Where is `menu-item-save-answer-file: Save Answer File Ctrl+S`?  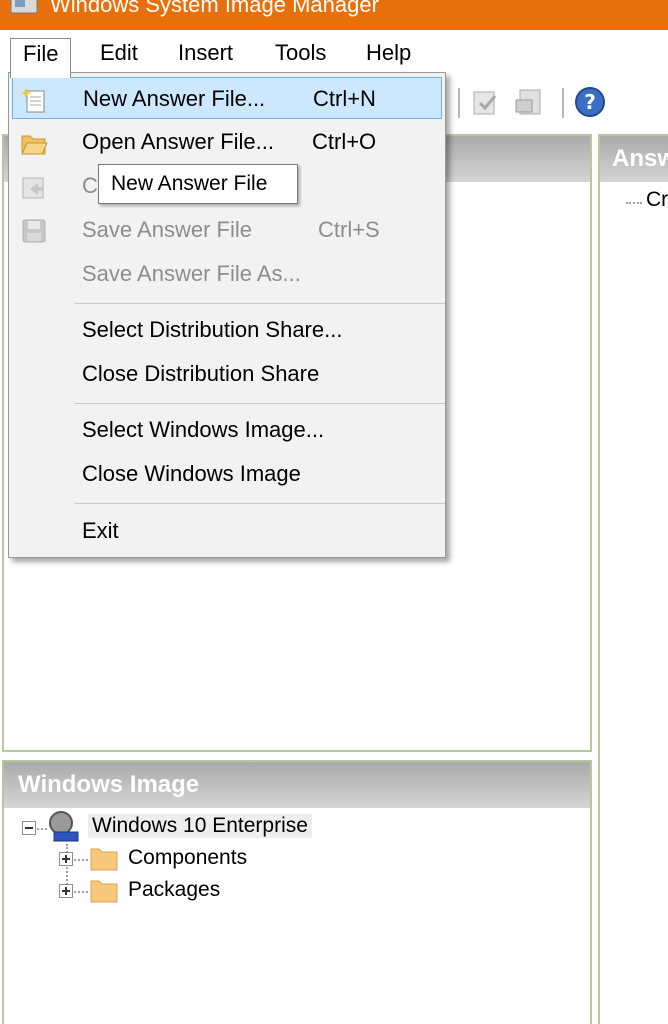
menu-item-save-answer-file: Save Answer File Ctrl+S is located at coordinates (227, 230).